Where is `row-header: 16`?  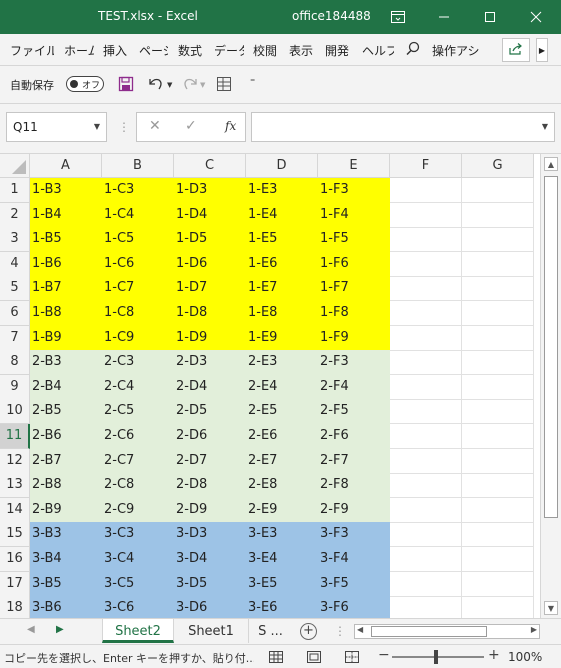 row-header: 16 is located at coordinates (15, 559).